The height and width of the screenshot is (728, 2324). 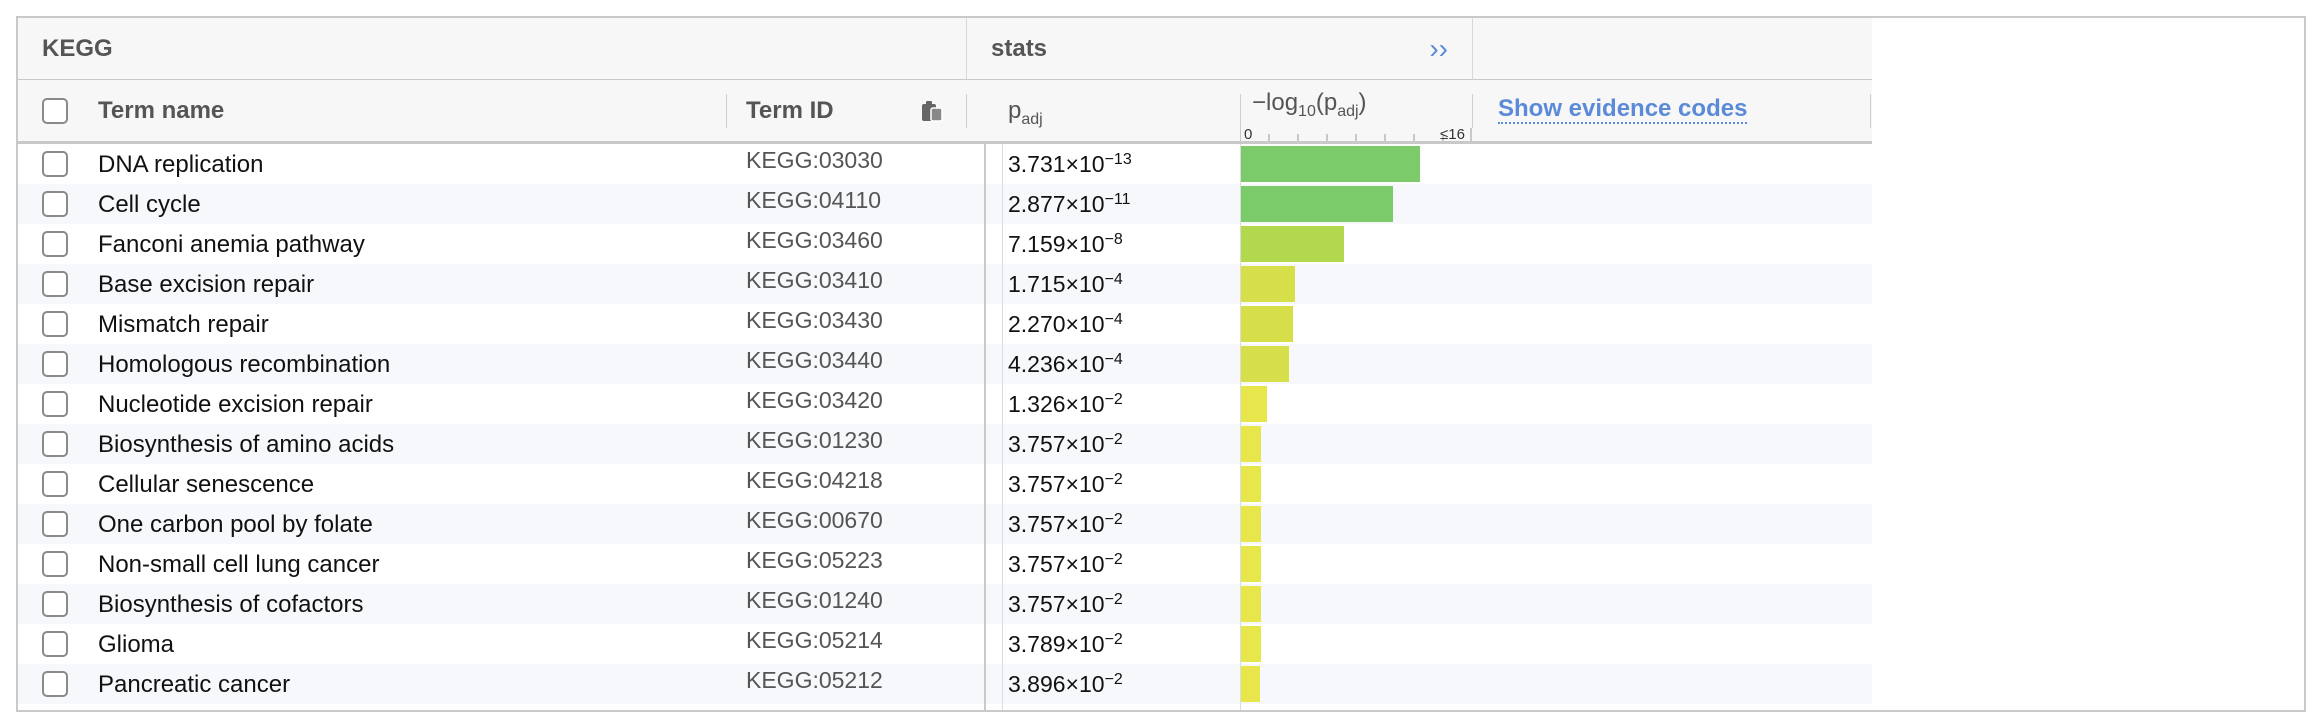 What do you see at coordinates (814, 444) in the screenshot?
I see `term-id: KEGG:01230` at bounding box center [814, 444].